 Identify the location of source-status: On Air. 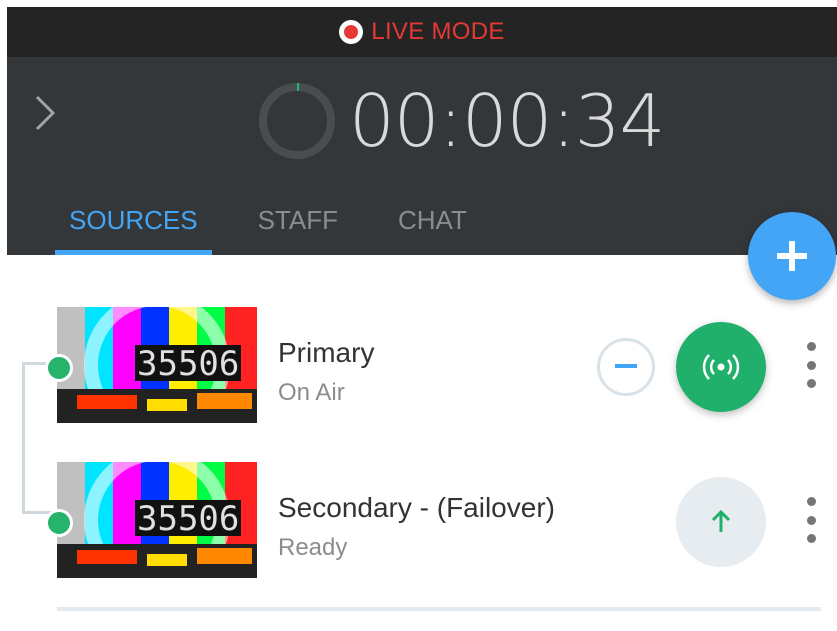
(311, 392).